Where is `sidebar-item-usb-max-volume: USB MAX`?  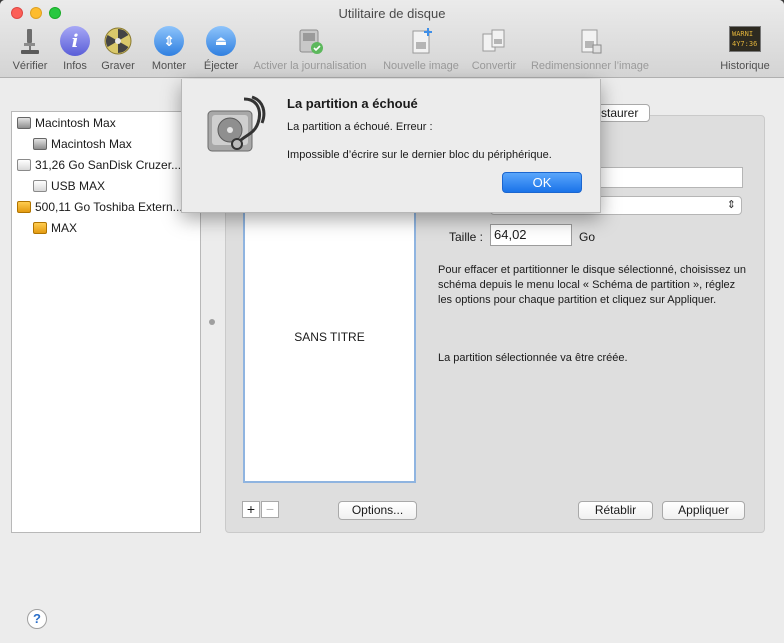
sidebar-item-usb-max-volume: USB MAX is located at coordinates (69, 186).